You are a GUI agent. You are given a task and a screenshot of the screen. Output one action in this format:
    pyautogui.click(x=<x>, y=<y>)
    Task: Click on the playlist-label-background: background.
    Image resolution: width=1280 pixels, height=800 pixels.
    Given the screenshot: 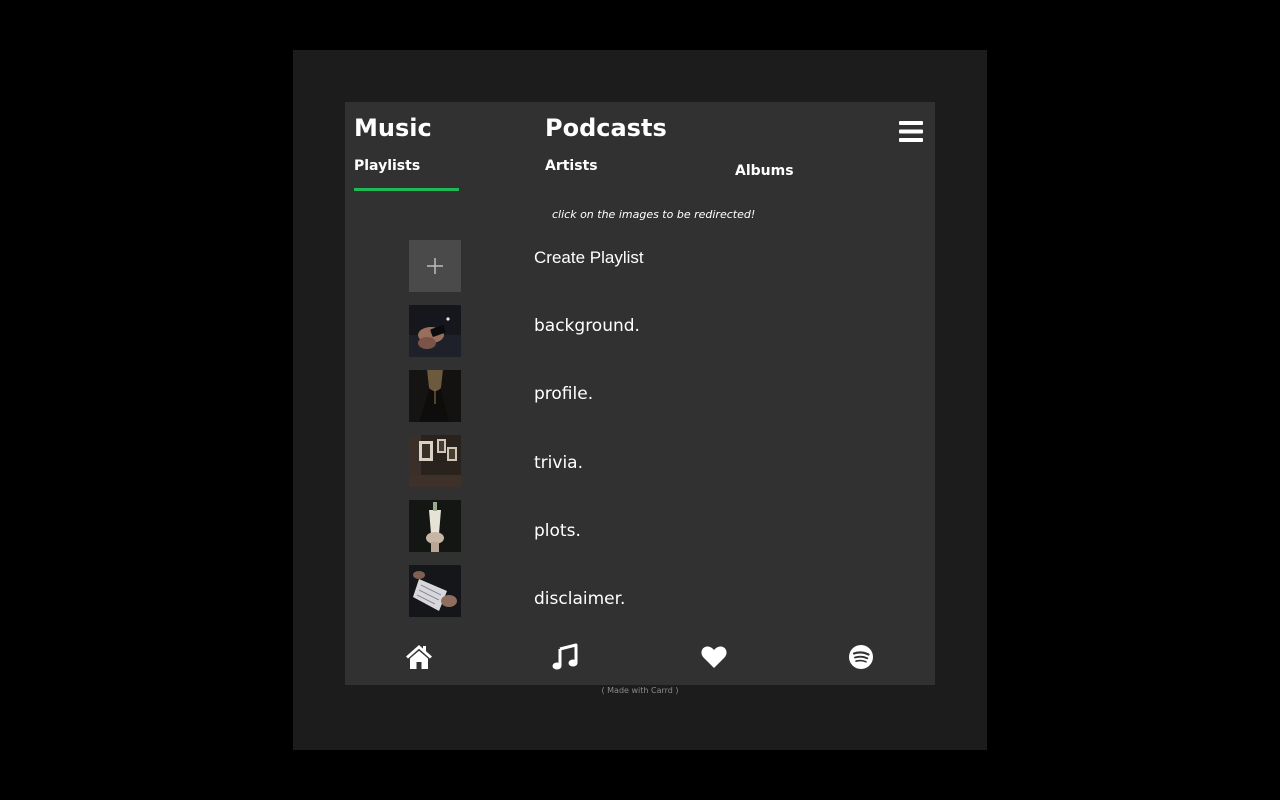 What is the action you would take?
    pyautogui.click(x=587, y=326)
    